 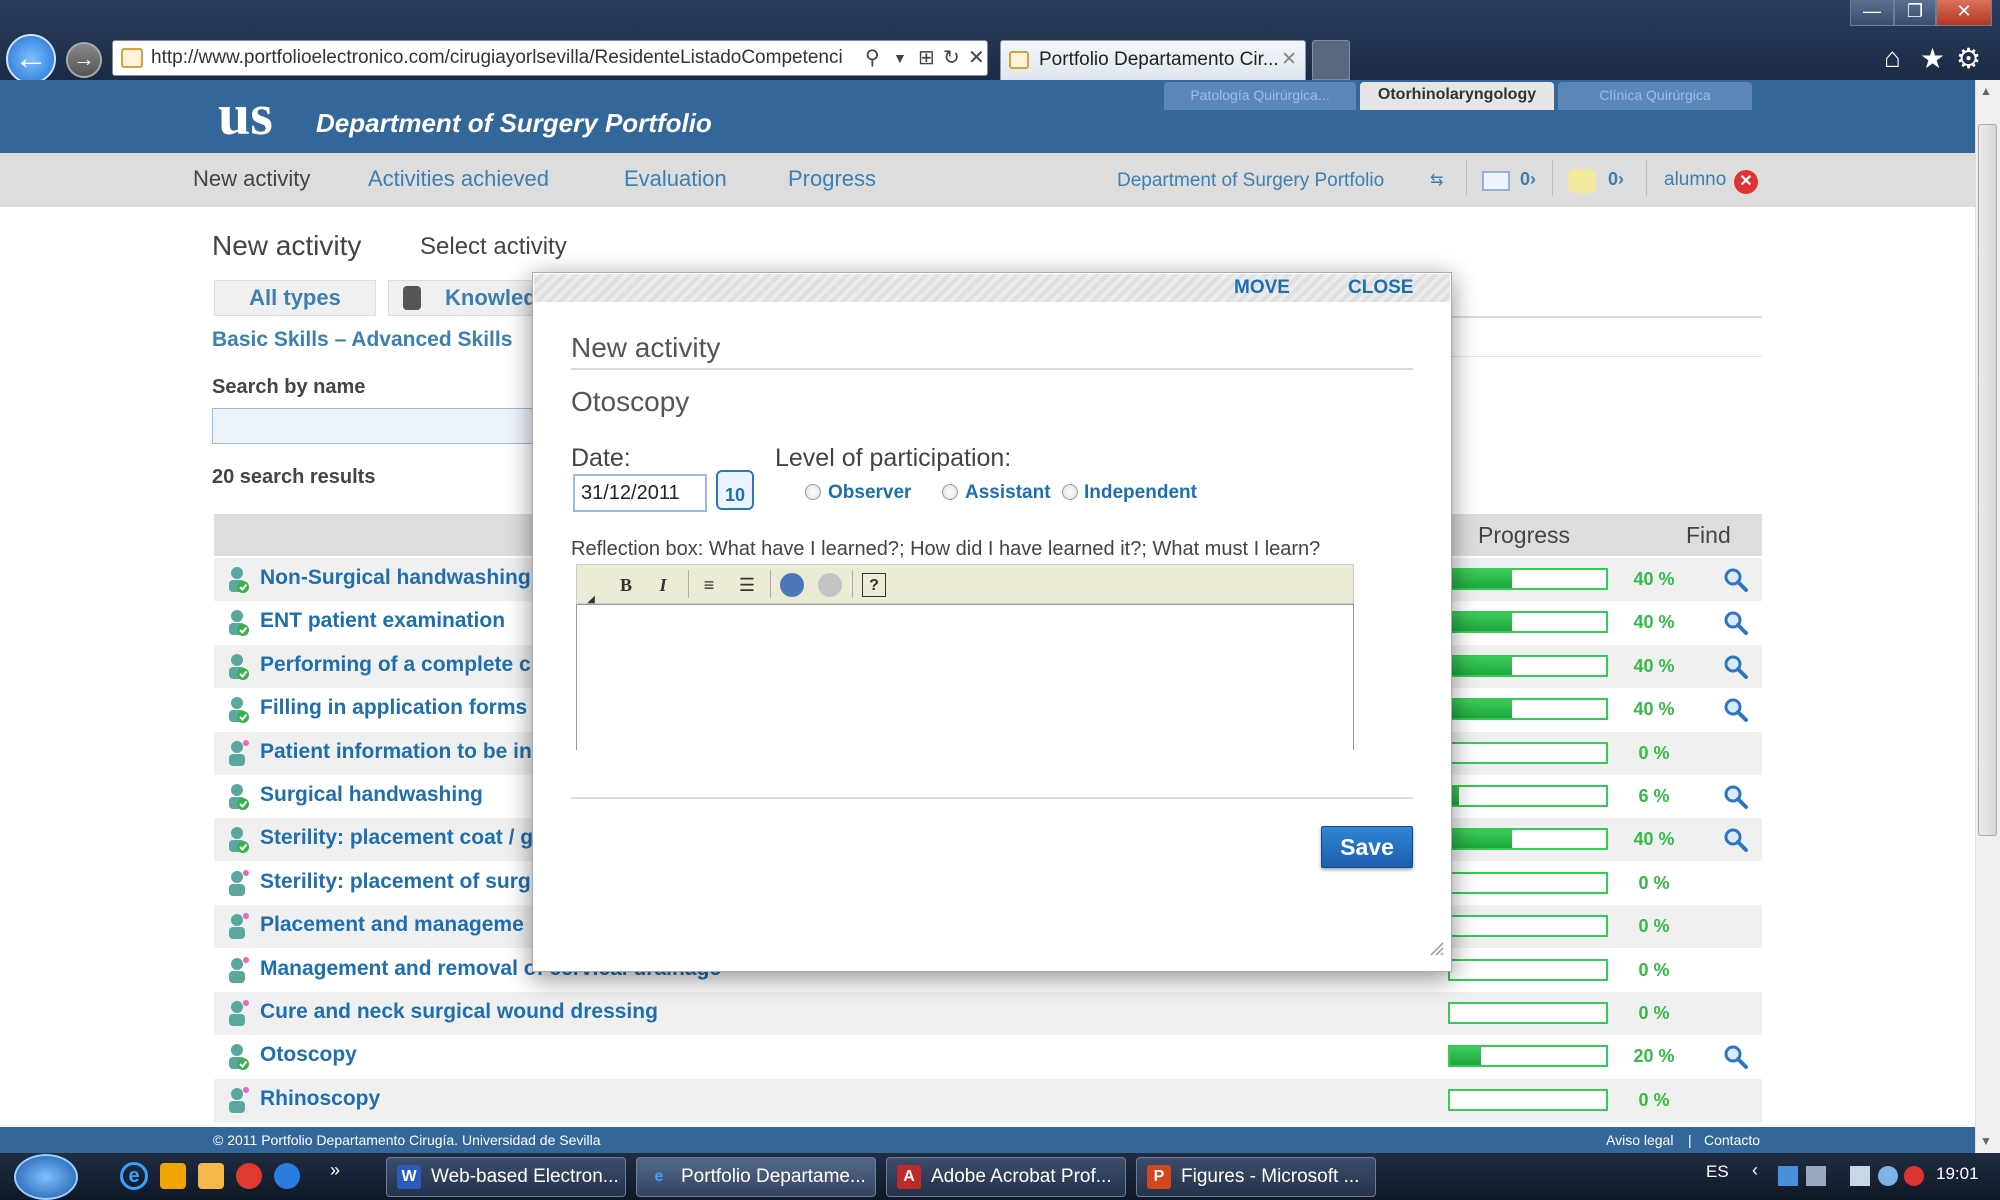 I want to click on dialog-move-button: MOVE, so click(x=1262, y=288).